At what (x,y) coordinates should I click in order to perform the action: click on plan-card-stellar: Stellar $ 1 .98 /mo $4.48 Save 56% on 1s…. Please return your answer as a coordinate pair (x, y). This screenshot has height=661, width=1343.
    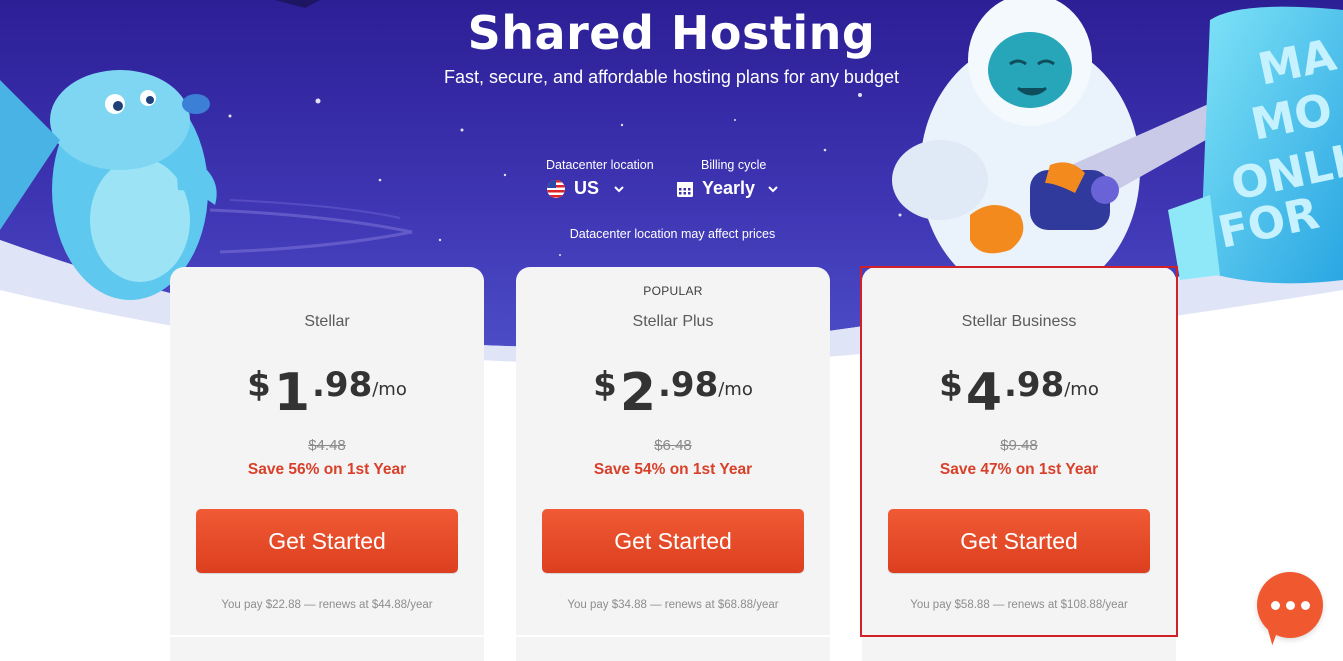
    Looking at the image, I should click on (327, 464).